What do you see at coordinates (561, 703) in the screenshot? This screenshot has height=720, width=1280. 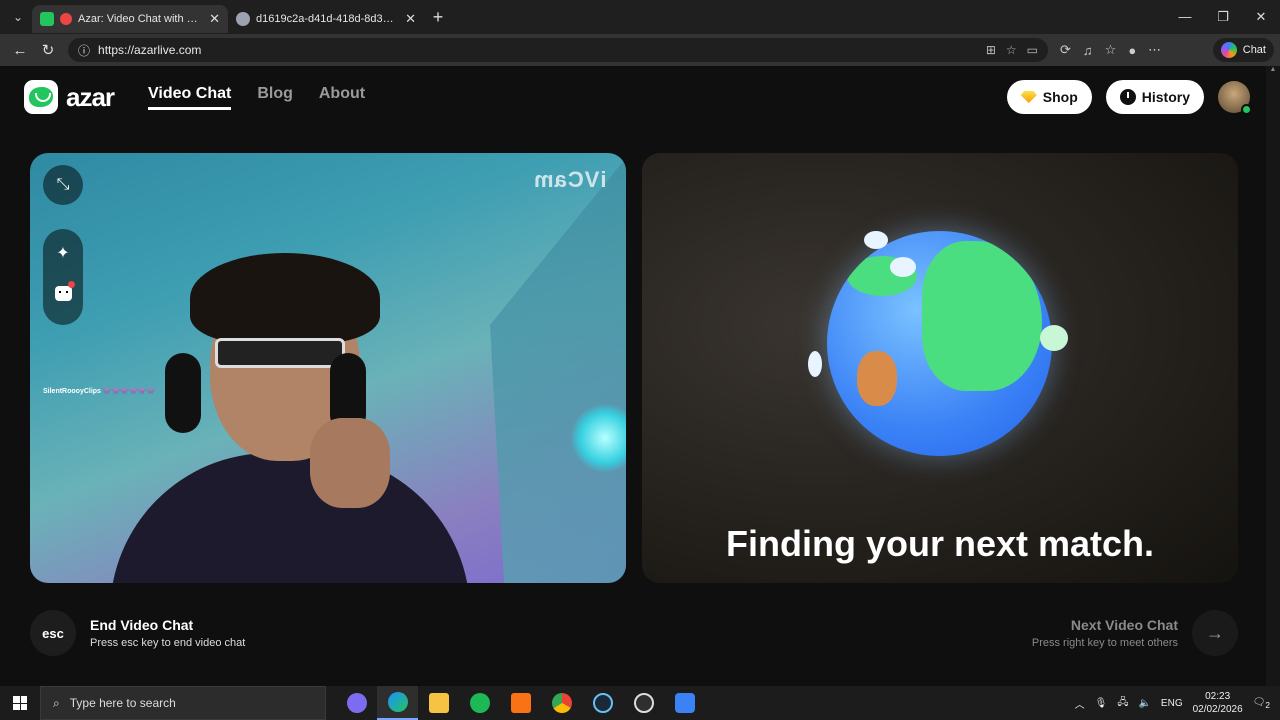 I see `taskbar-app-chrome` at bounding box center [561, 703].